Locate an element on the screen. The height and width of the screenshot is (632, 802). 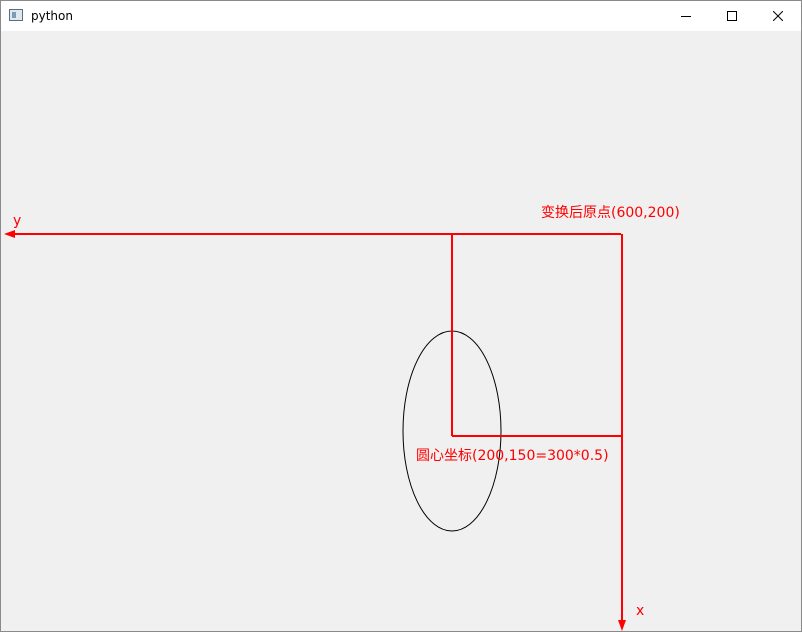
title-bar: python is located at coordinates (401, 16).